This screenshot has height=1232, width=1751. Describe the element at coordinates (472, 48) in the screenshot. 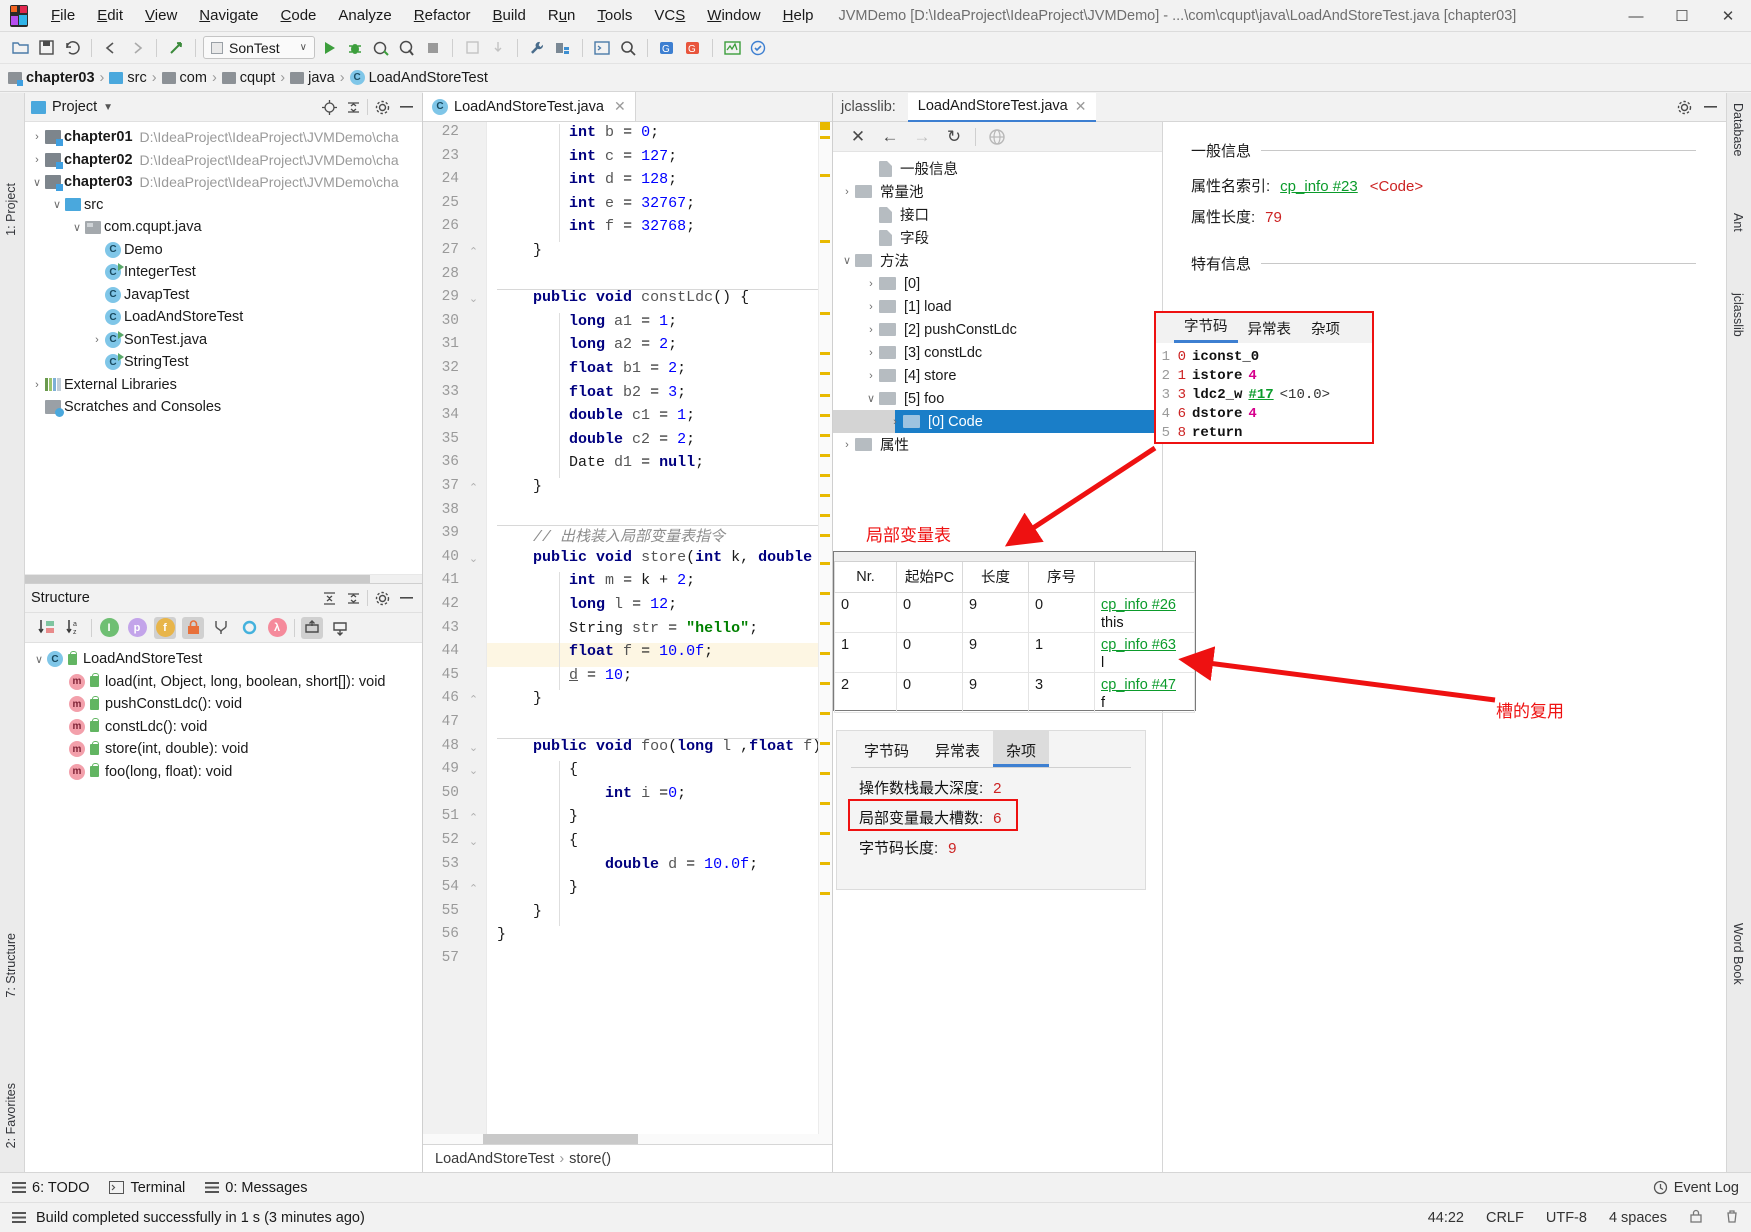

I see `update-app-icon` at that location.